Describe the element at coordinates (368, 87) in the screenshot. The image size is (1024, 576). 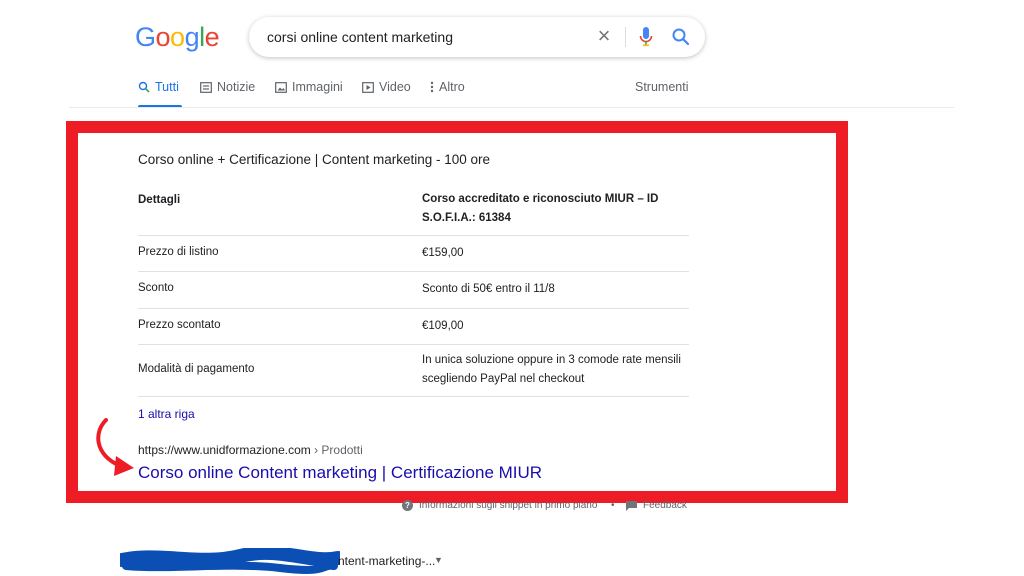
I see `play-icon` at that location.